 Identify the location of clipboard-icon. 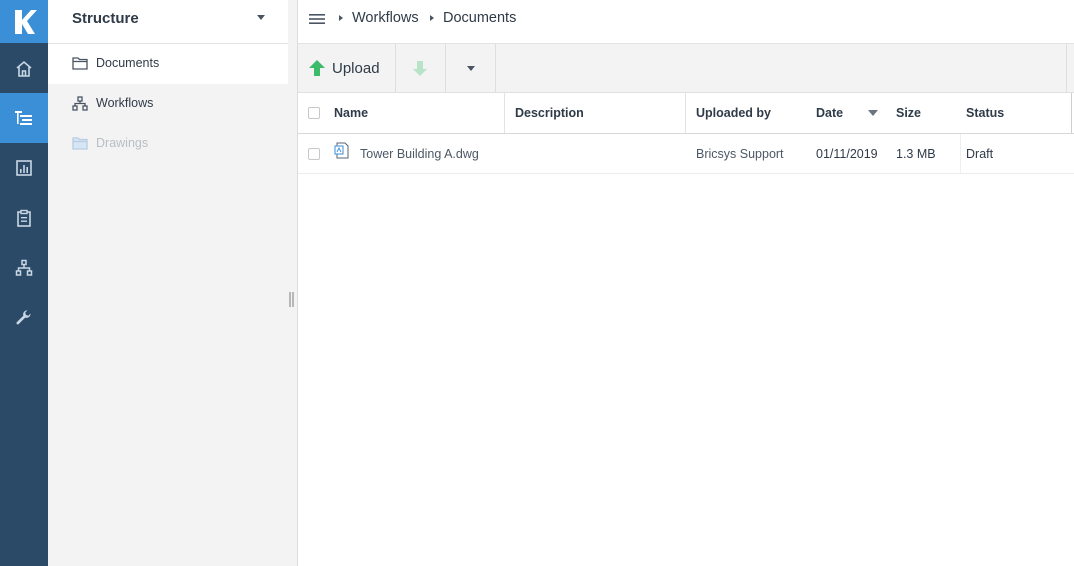
(24, 218).